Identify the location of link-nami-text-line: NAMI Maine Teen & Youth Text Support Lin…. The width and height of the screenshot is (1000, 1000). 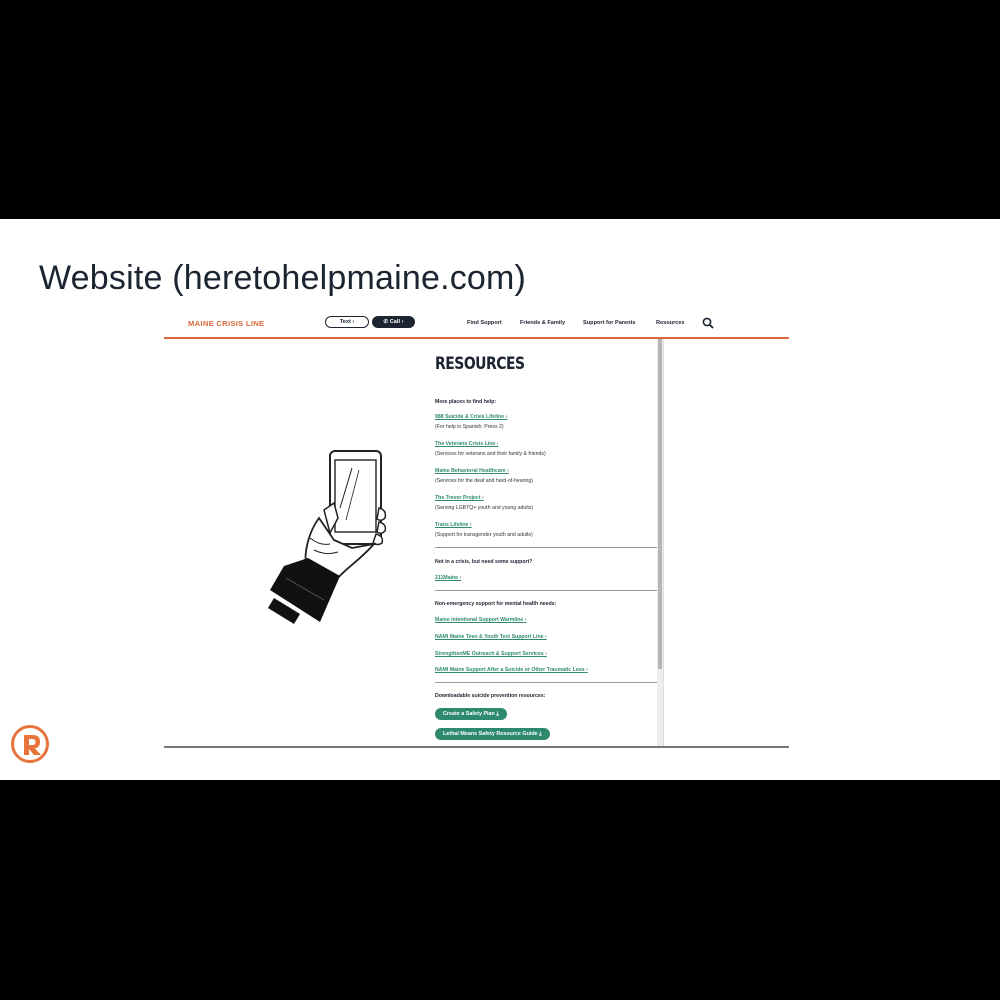
(491, 637).